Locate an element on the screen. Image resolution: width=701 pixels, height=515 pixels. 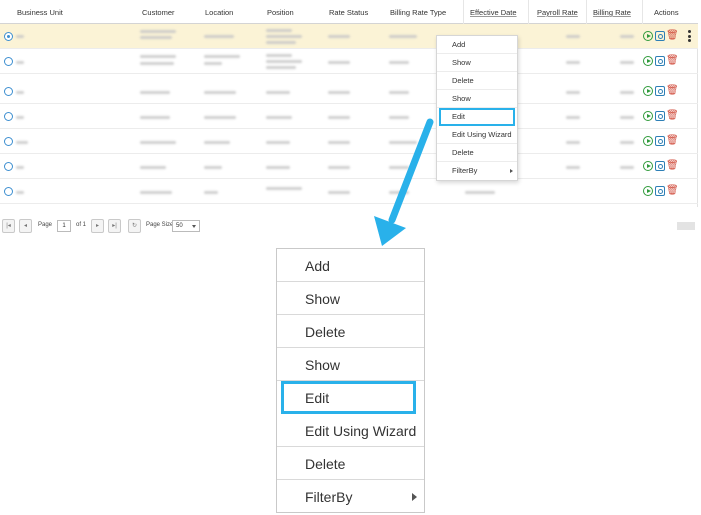
col-header-location: Location is located at coordinates (219, 12).